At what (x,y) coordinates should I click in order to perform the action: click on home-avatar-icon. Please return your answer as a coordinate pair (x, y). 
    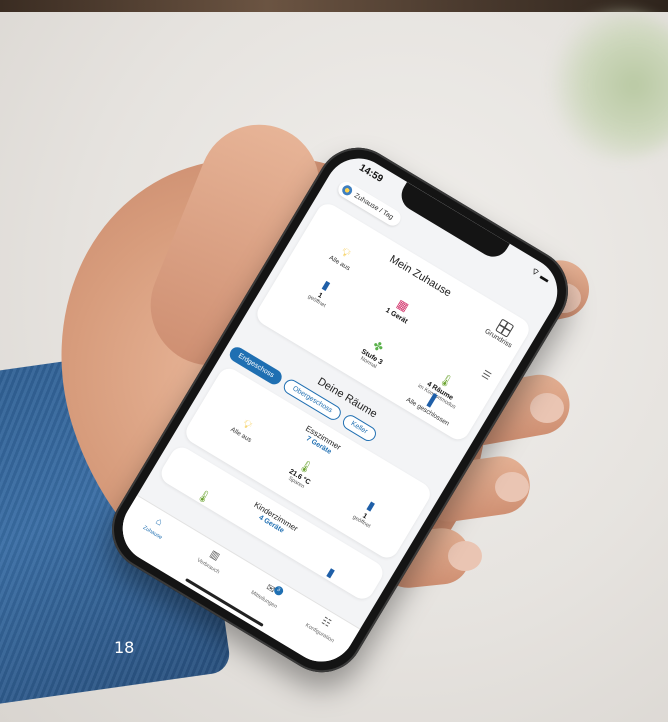
    Looking at the image, I should click on (347, 190).